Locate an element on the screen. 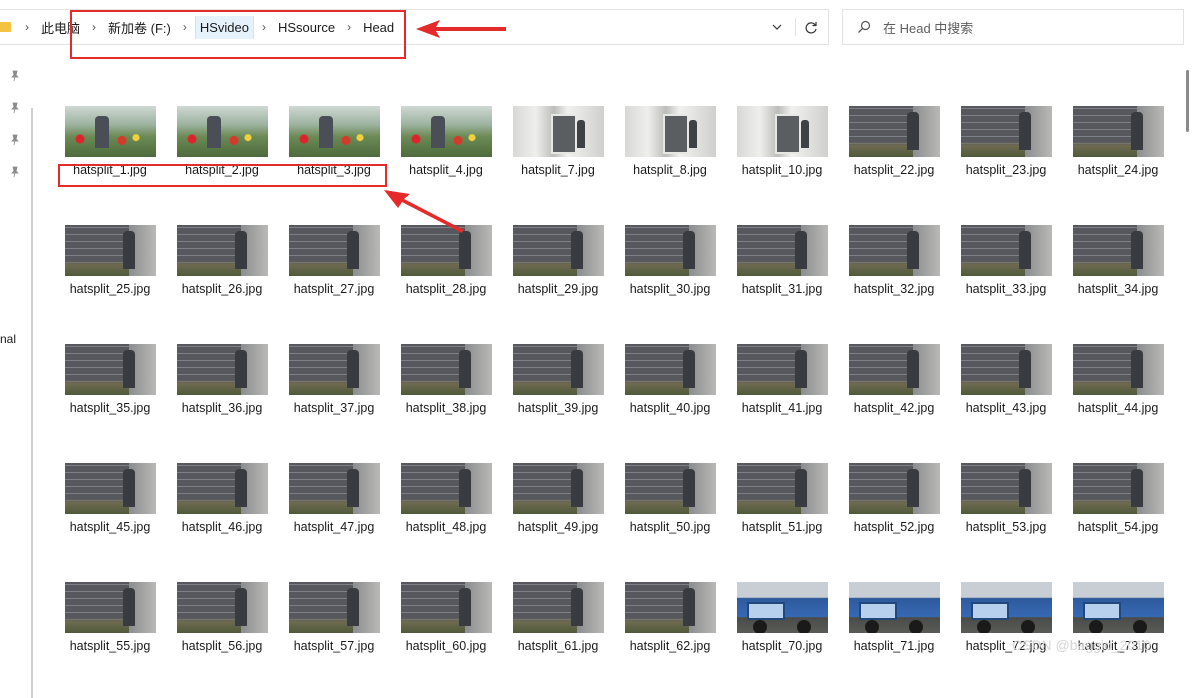 This screenshot has width=1192, height=698. file-item: hatsplit_42.jpg is located at coordinates (889, 389).